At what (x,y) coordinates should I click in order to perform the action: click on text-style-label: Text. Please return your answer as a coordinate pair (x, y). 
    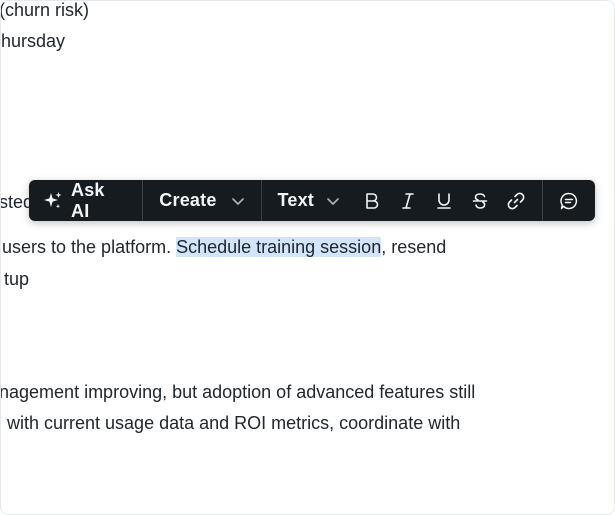
    Looking at the image, I should click on (295, 200).